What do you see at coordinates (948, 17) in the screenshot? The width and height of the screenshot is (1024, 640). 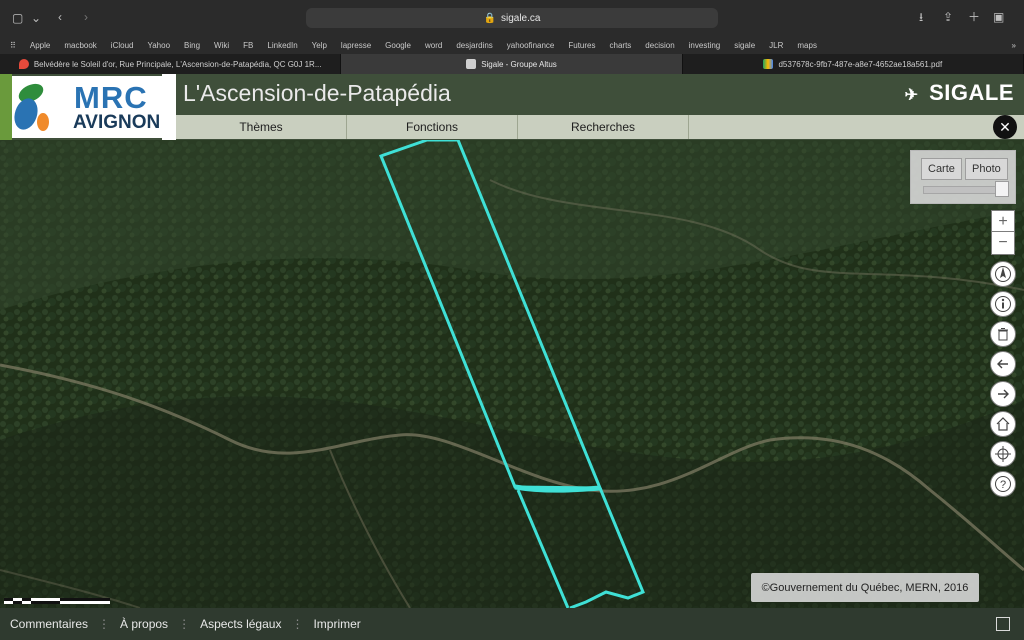 I see `share-icon: ⇪` at bounding box center [948, 17].